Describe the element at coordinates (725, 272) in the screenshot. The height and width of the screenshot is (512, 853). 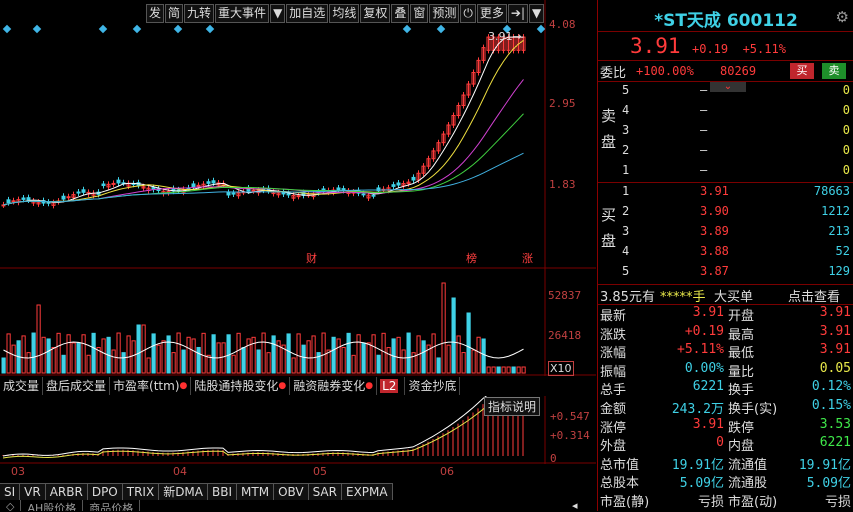
I see `bid-row-5: 5 3.87 129` at that location.